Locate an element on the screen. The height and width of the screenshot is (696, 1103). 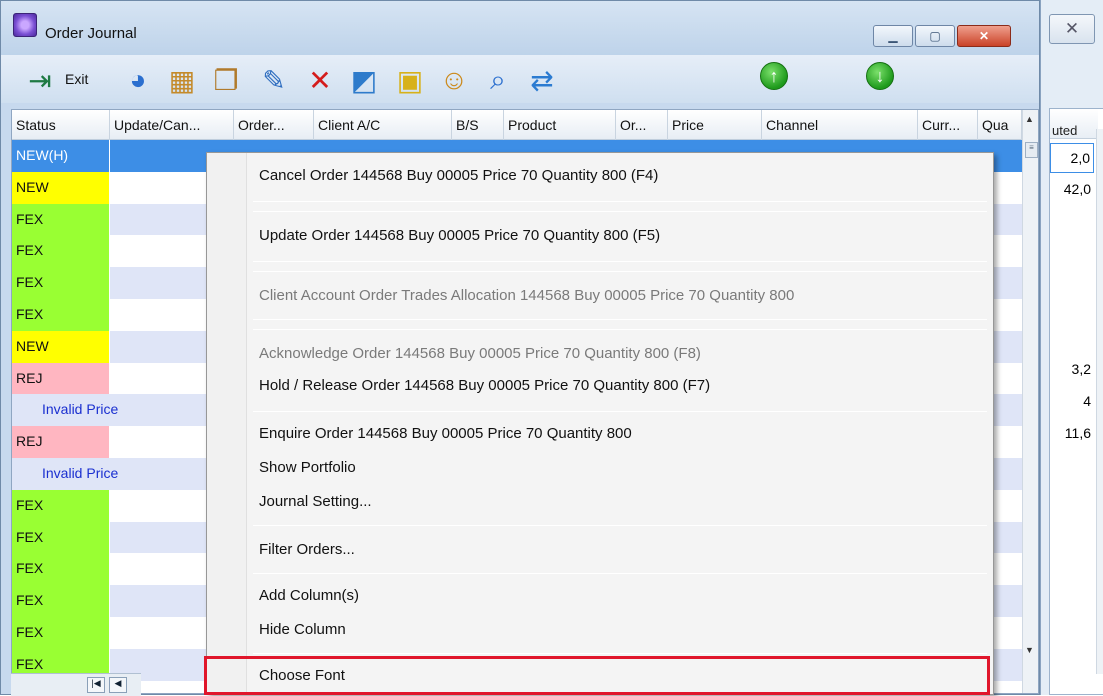
background-window: ✕ uted 2,0 42,0 3,2 4 11,6 is located at coordinates (1071, 347).